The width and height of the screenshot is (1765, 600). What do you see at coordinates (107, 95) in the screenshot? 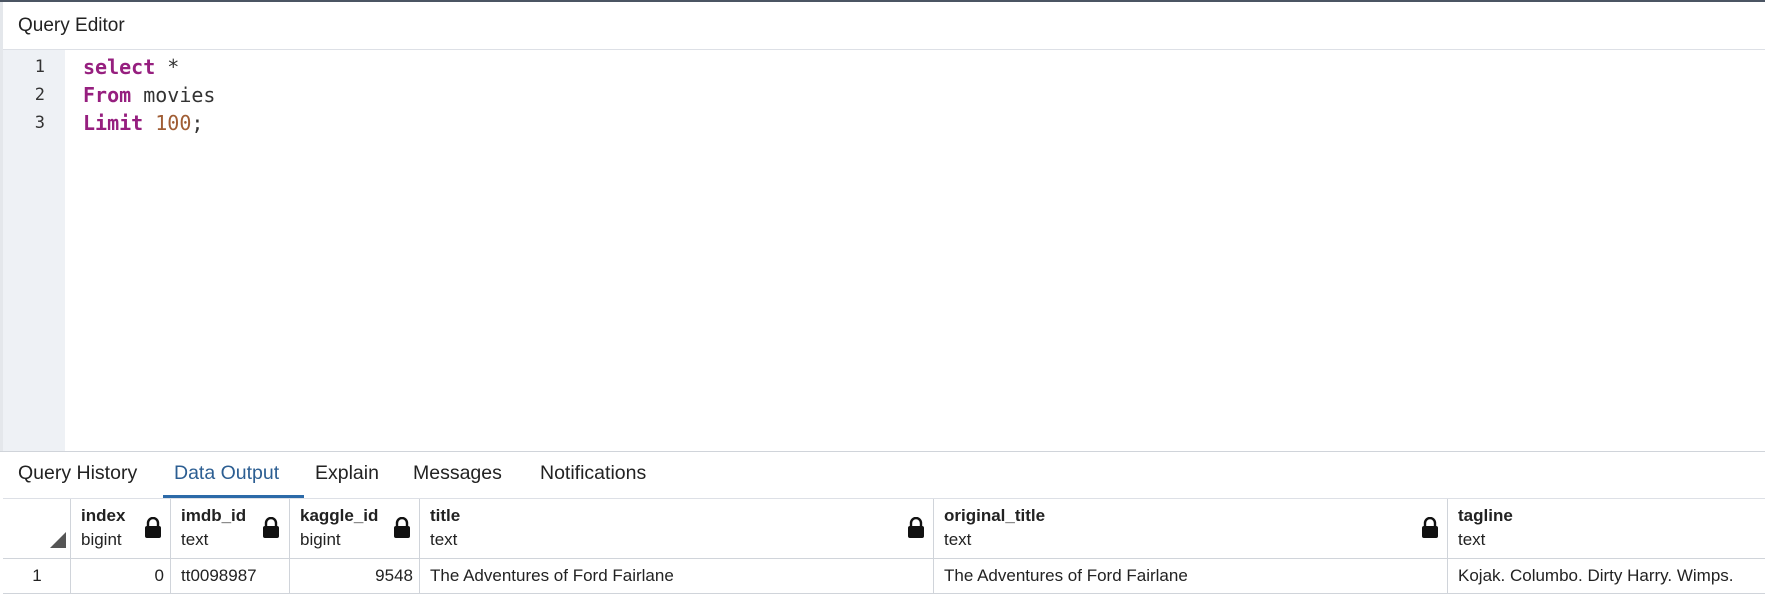
I see `sql-keyword: From` at bounding box center [107, 95].